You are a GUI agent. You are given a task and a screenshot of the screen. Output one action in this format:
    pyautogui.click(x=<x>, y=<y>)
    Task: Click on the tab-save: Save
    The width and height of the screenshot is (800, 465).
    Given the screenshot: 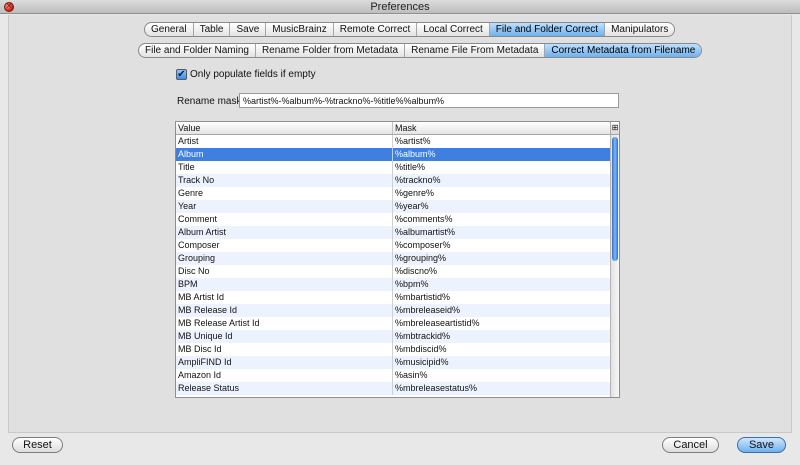 What is the action you would take?
    pyautogui.click(x=248, y=29)
    